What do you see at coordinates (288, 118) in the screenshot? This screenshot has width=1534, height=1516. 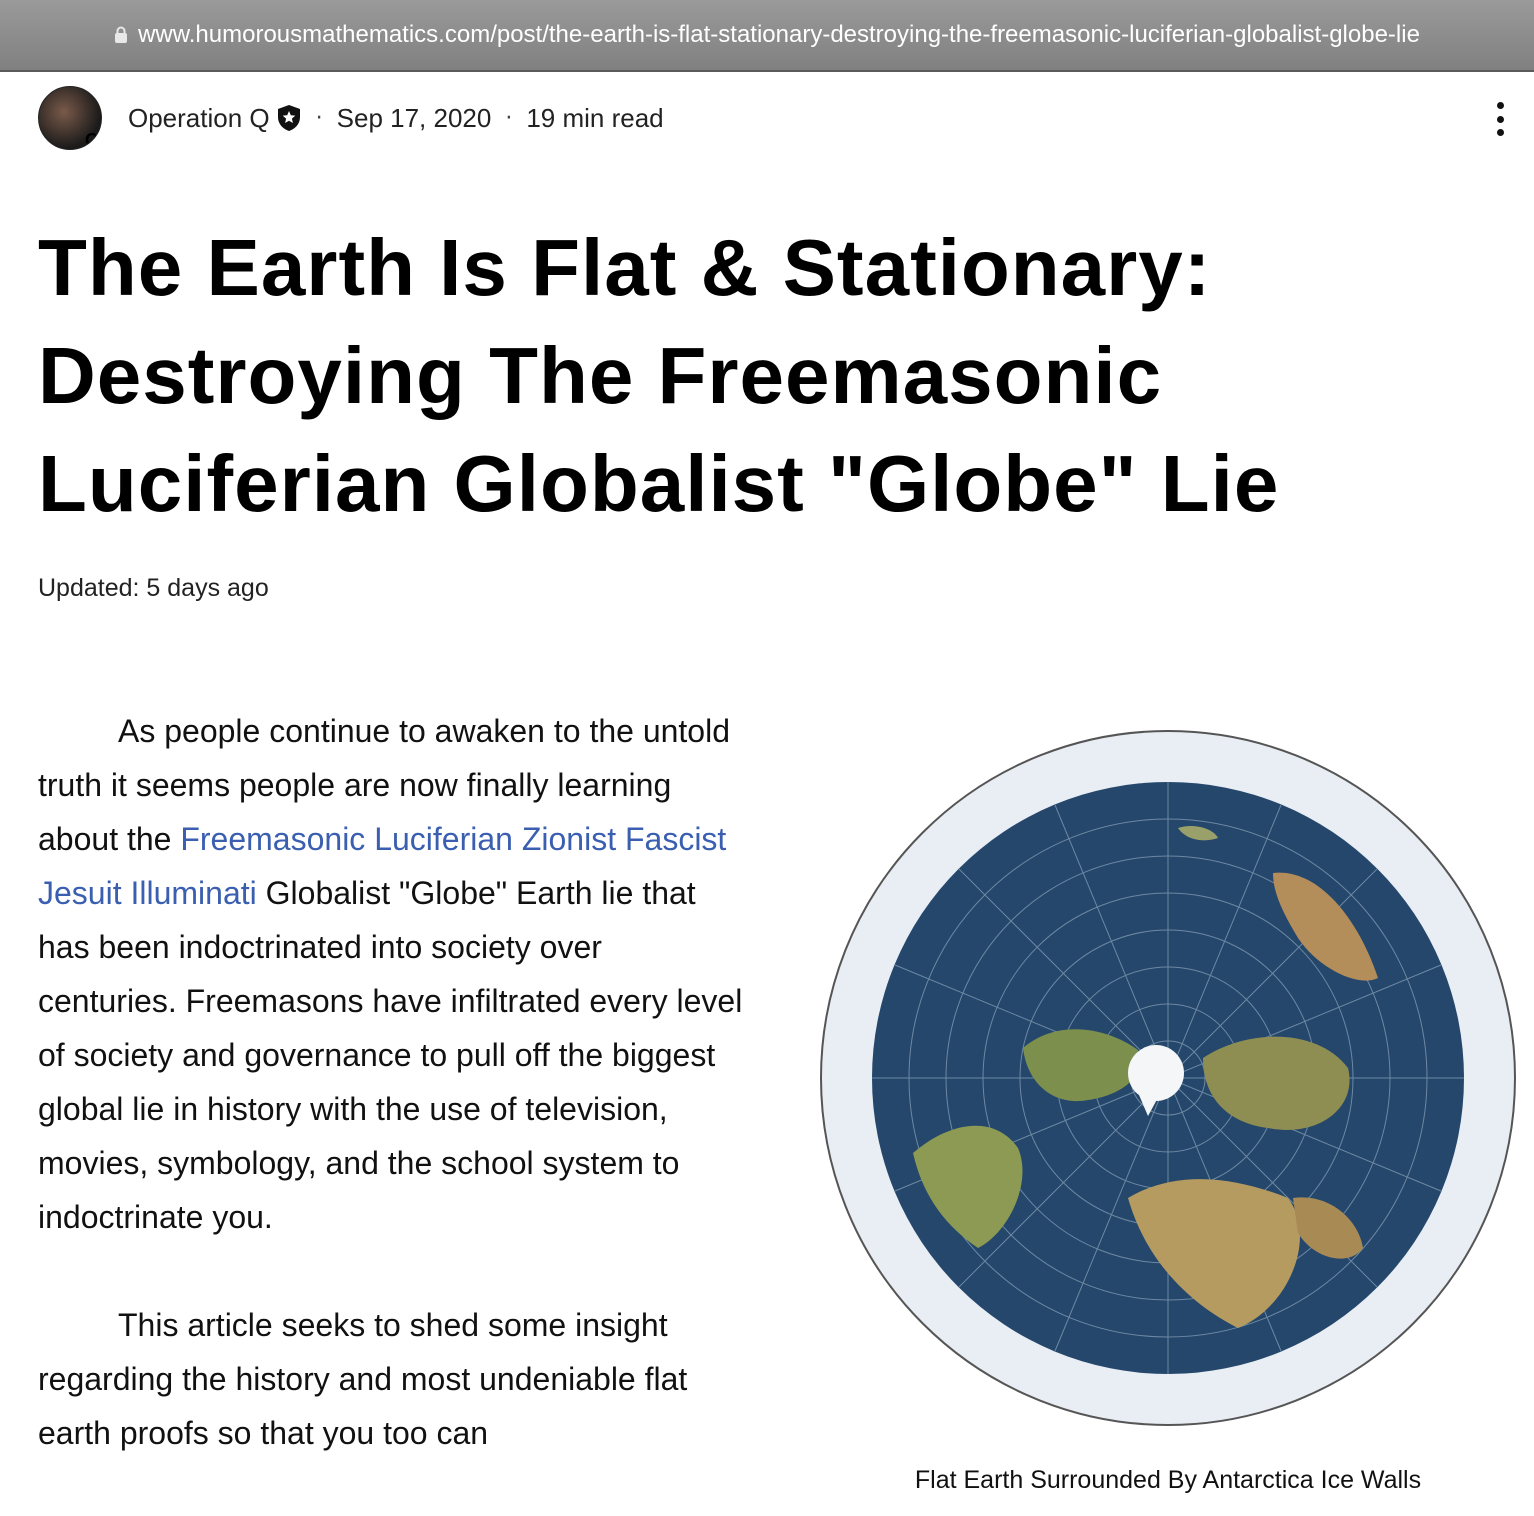 I see `admin-badge-icon` at bounding box center [288, 118].